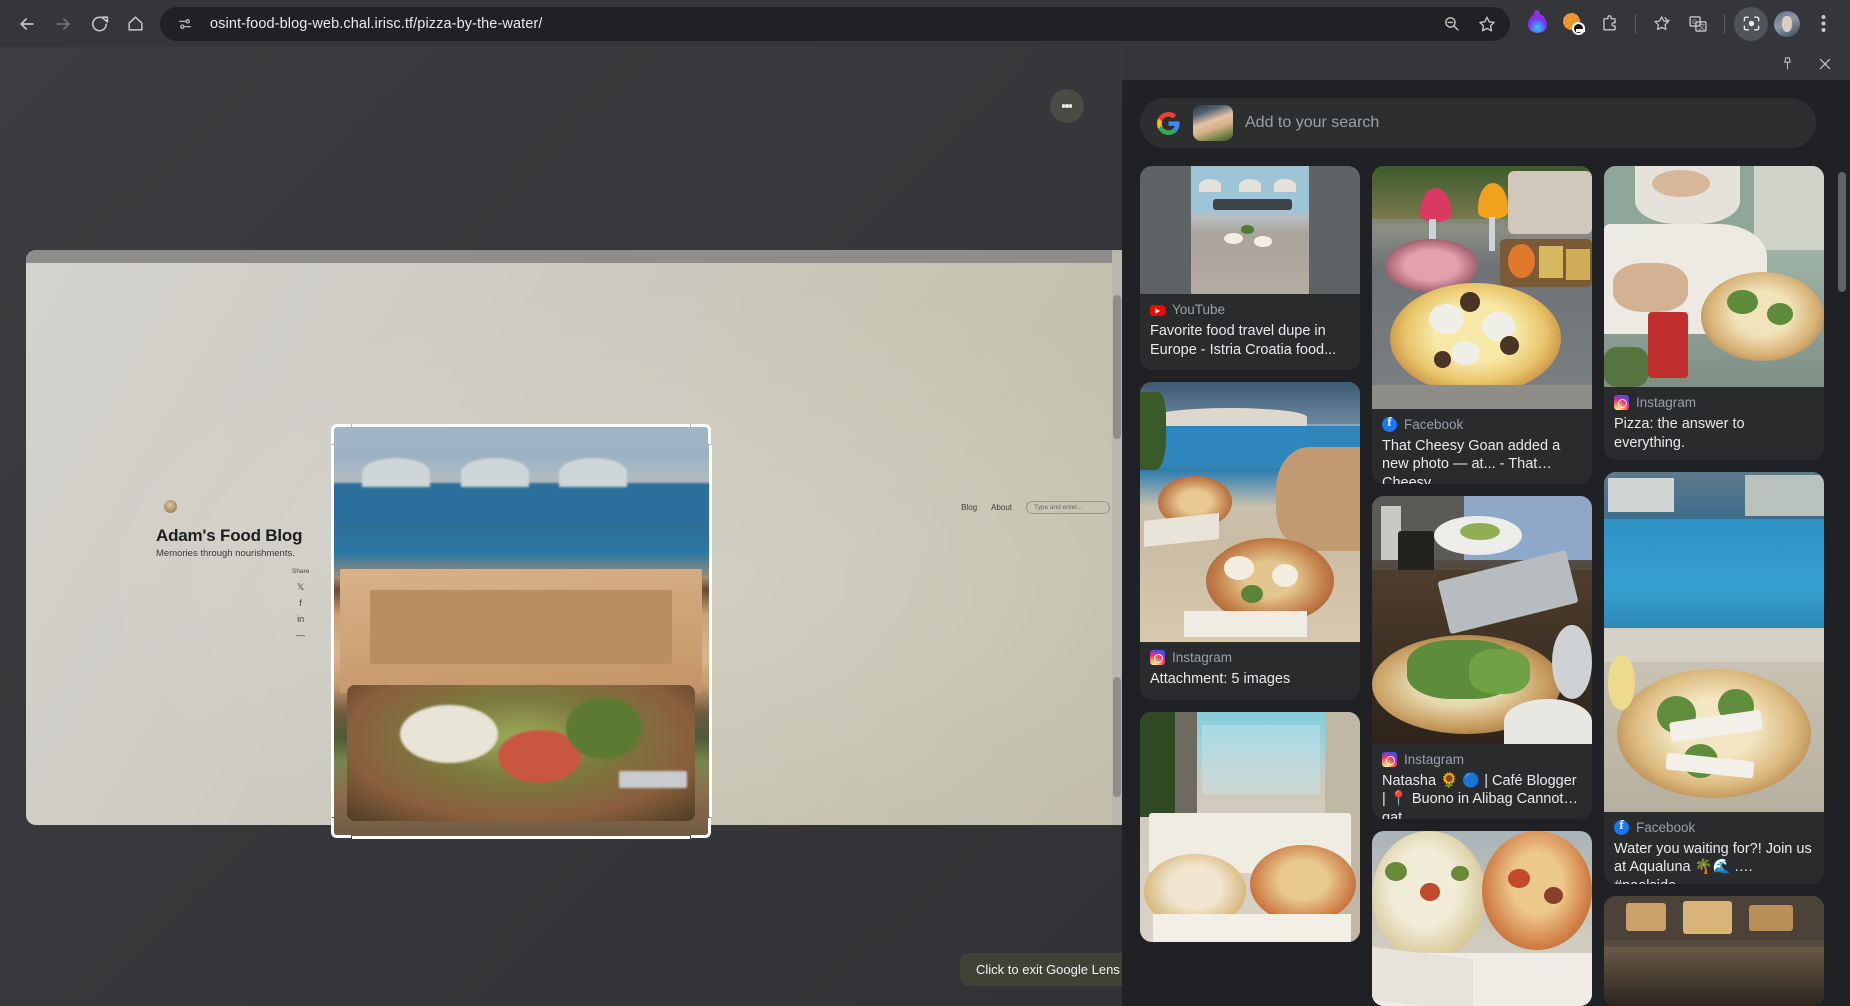  Describe the element at coordinates (300, 619) in the screenshot. I see `linkedin-icon: in` at that location.